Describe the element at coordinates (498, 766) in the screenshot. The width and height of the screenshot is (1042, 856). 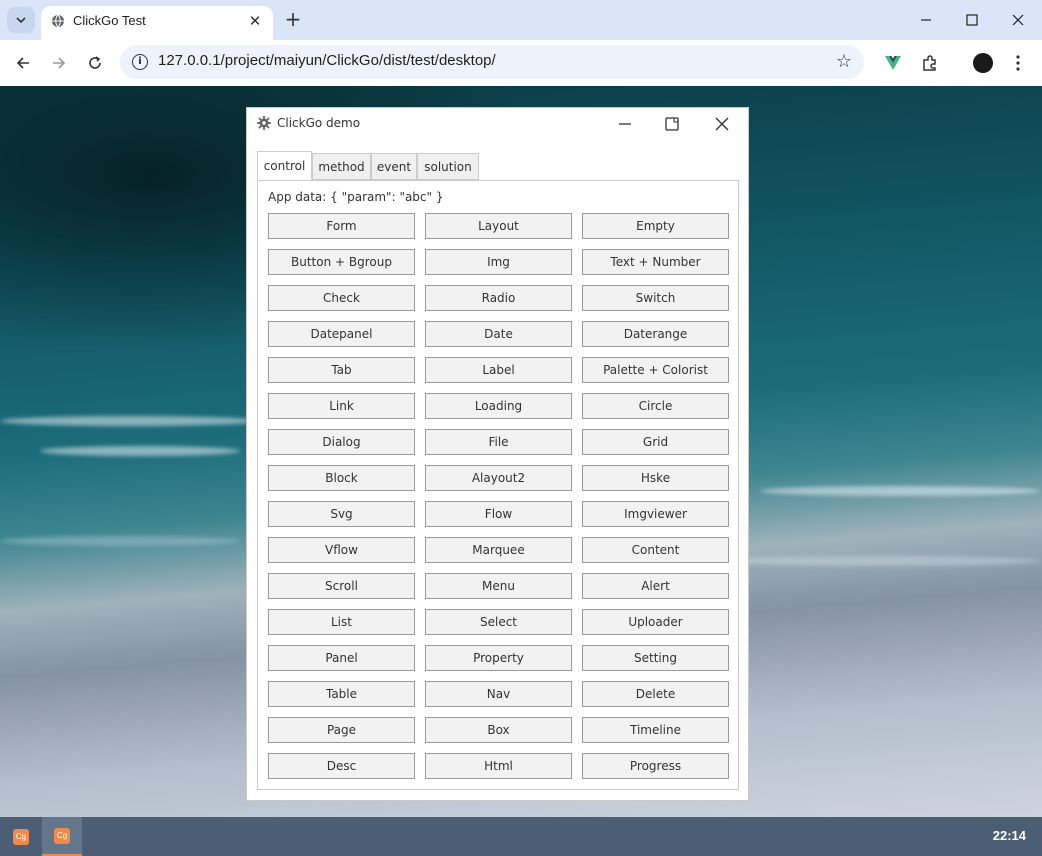
I see `html-button: Html` at that location.